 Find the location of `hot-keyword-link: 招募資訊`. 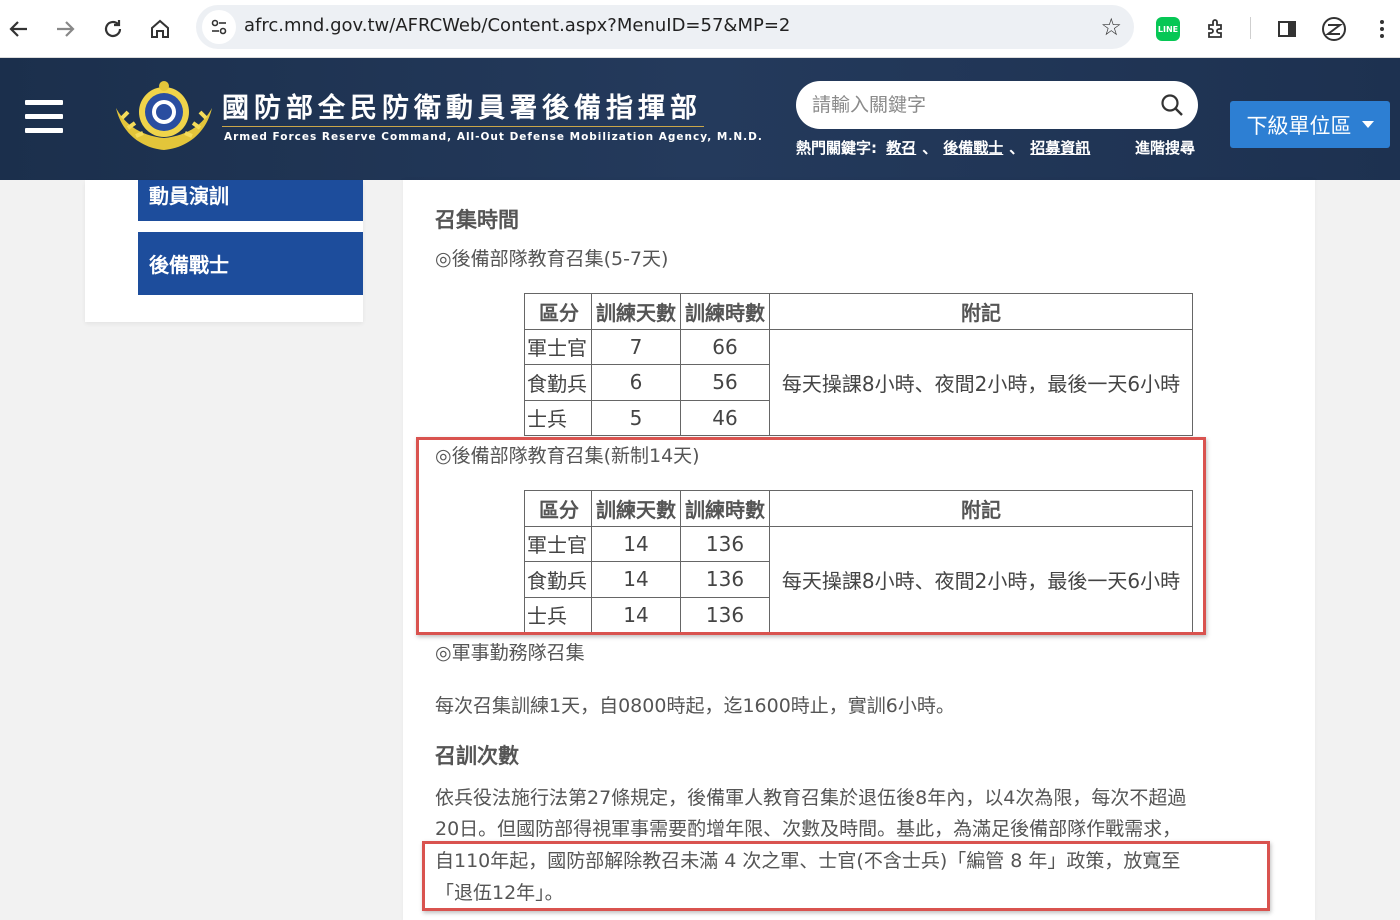

hot-keyword-link: 招募資訊 is located at coordinates (1060, 148).